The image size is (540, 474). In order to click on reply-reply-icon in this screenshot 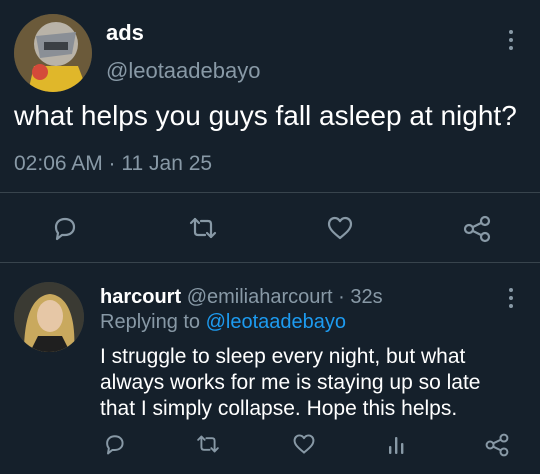, I will do `click(114, 444)`.